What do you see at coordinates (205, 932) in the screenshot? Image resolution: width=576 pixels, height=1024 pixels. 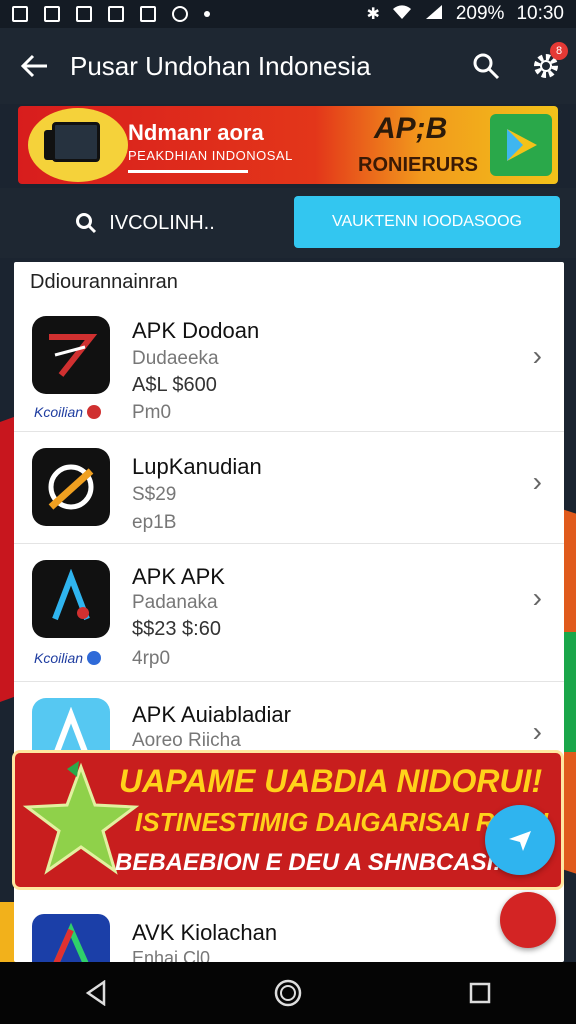 I see `app-name: AVK Kiolachan` at bounding box center [205, 932].